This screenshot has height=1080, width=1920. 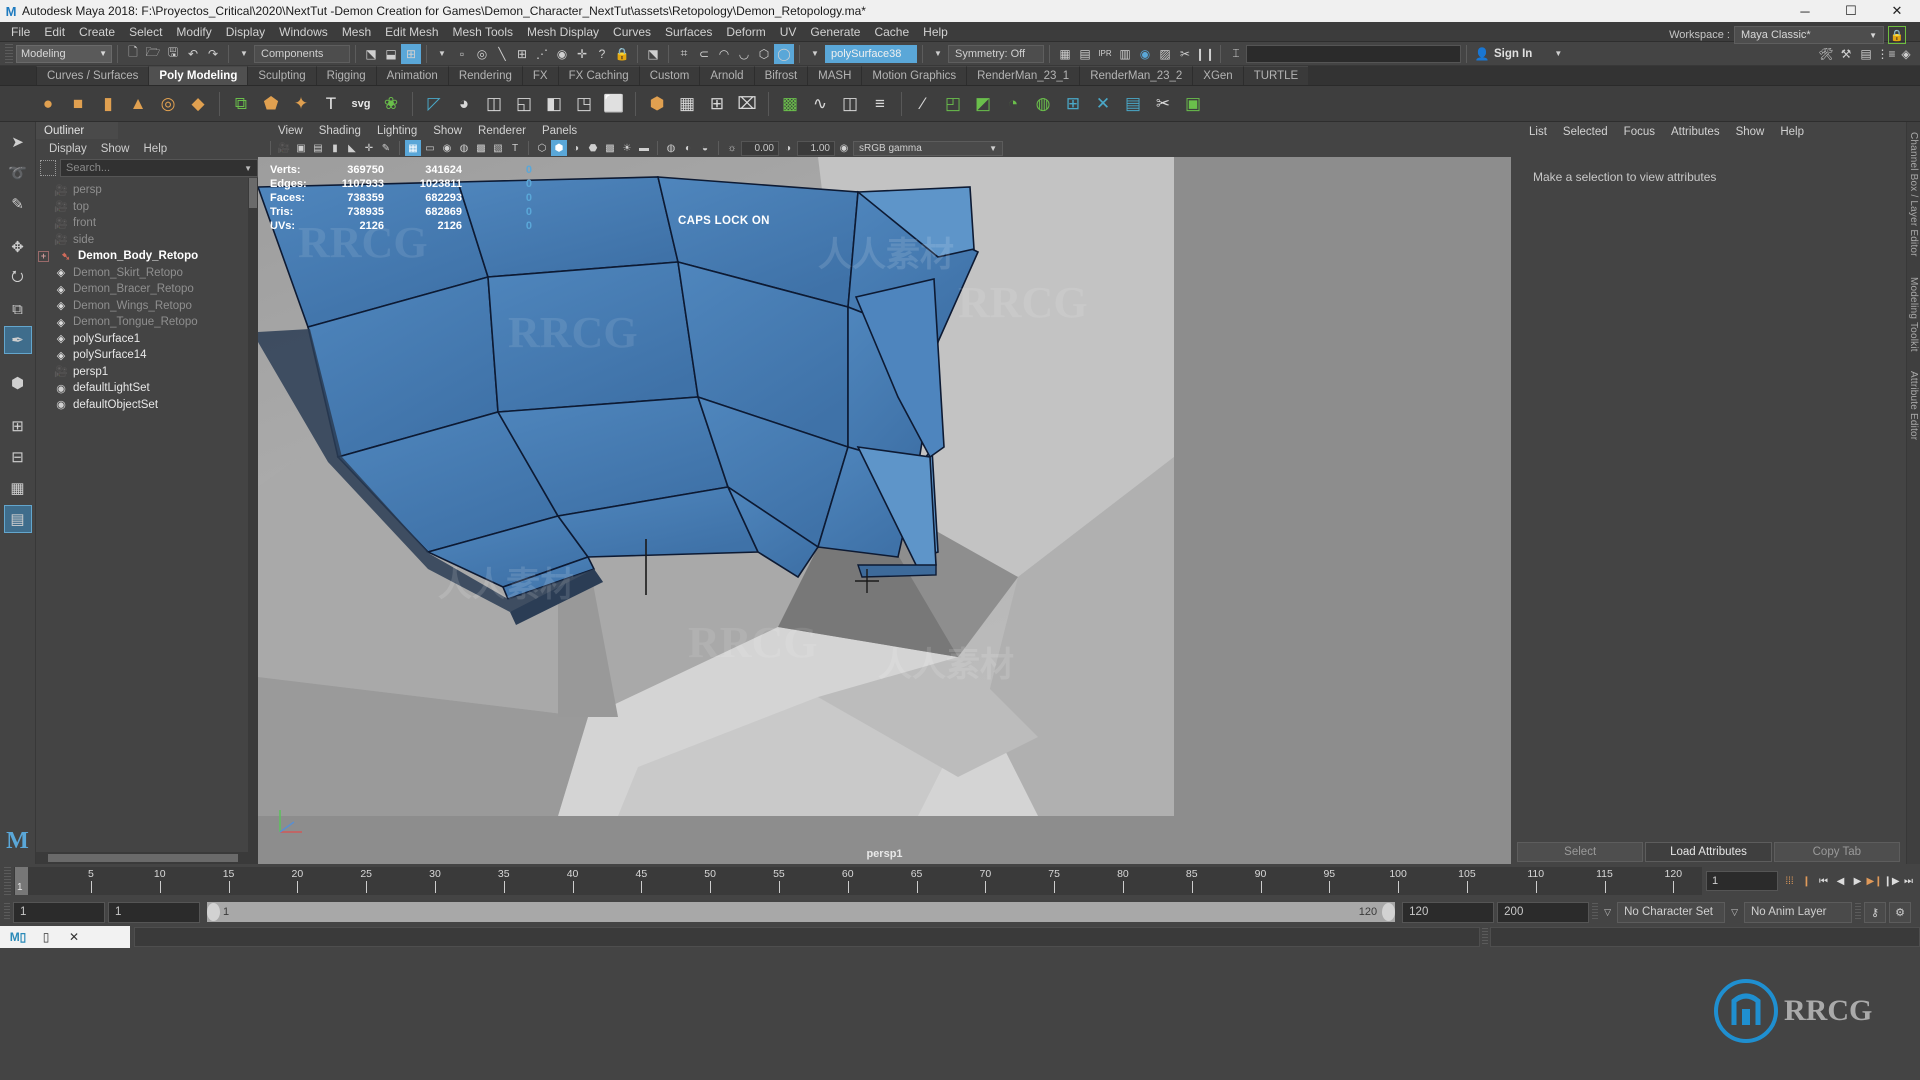 What do you see at coordinates (554, 104) in the screenshot?
I see `poly-wedge-icon: ◧` at bounding box center [554, 104].